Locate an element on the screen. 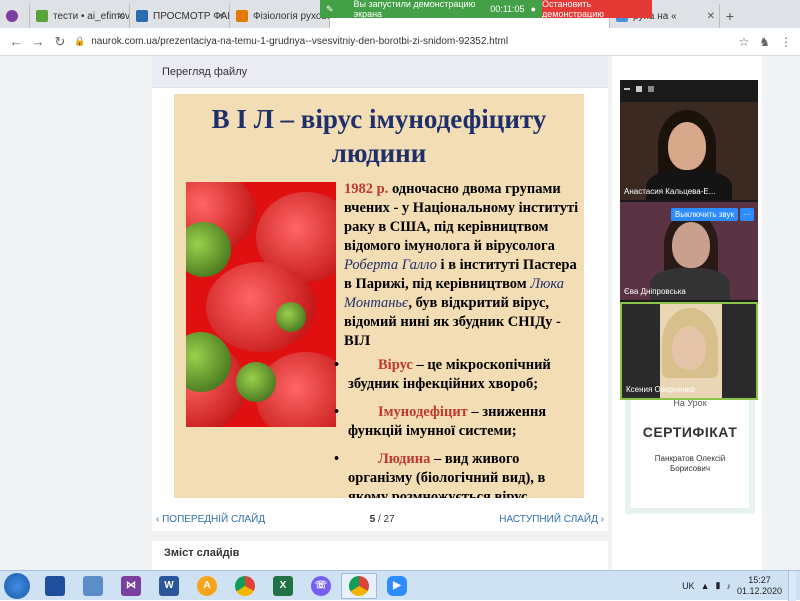 The image size is (800, 601). slide-counter: 5 / 27 is located at coordinates (382, 519).